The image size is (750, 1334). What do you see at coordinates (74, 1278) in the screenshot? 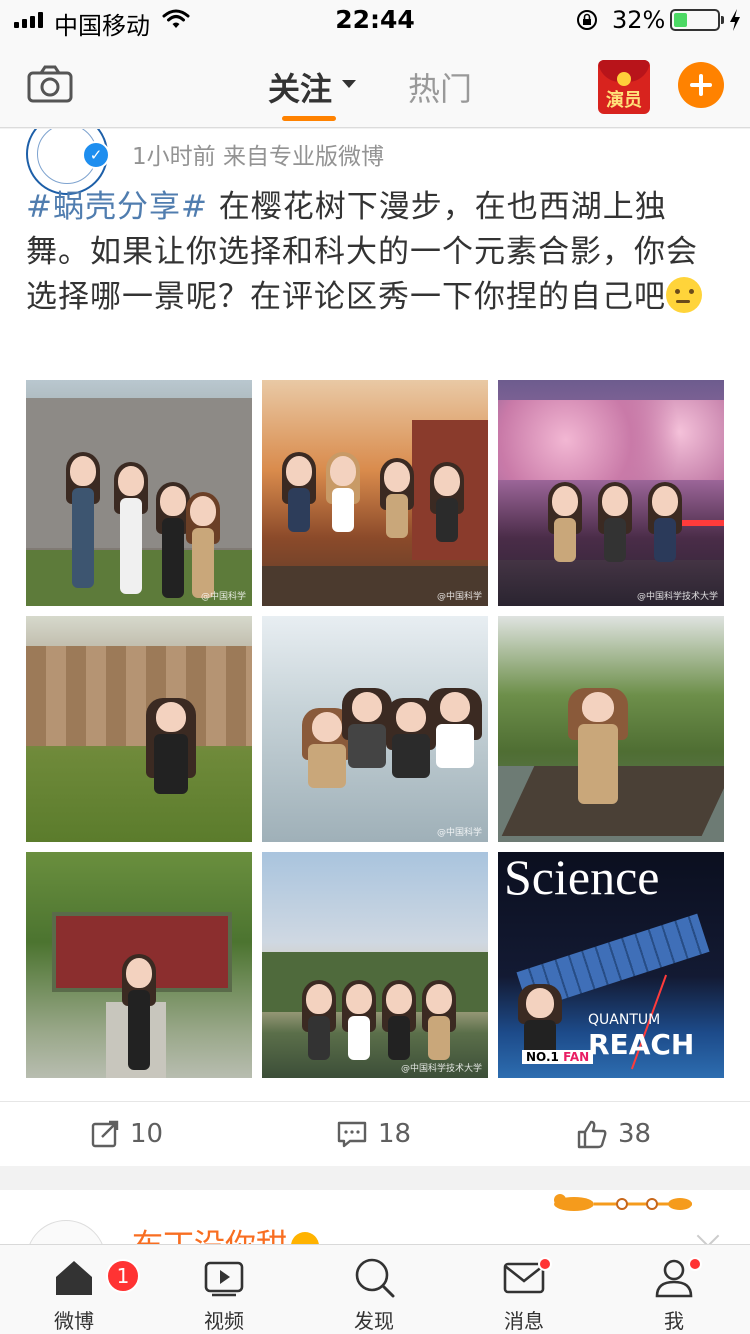
I see `home-icon` at bounding box center [74, 1278].